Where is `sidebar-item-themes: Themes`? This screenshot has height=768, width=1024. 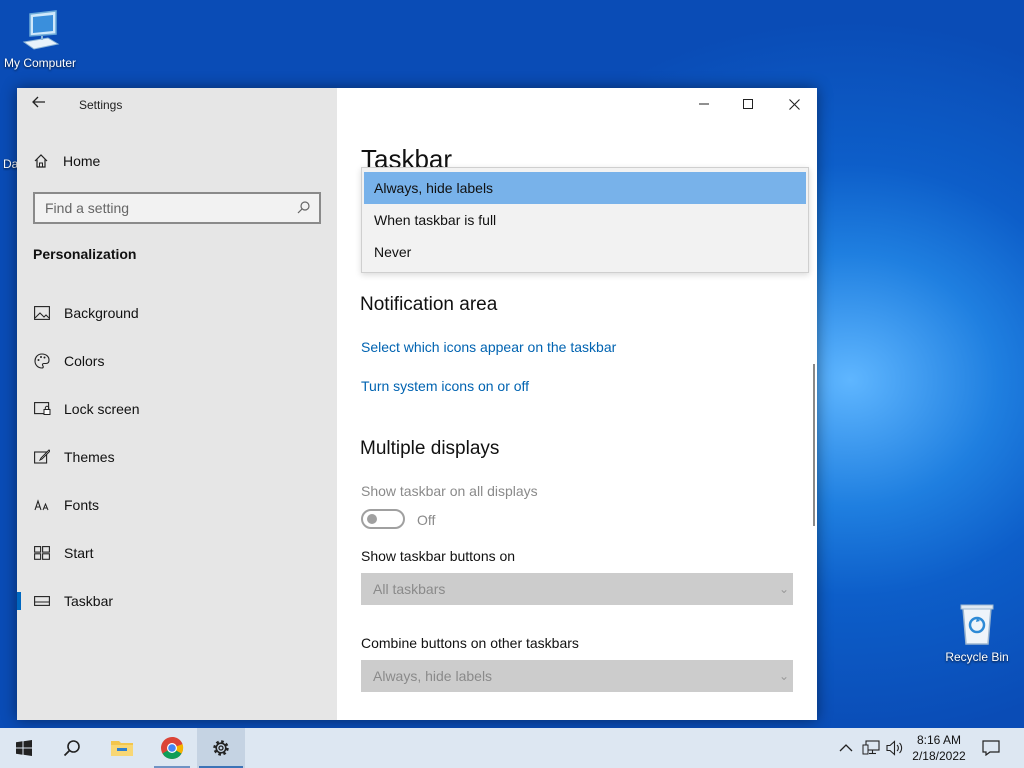
sidebar-item-themes: Themes is located at coordinates (177, 457).